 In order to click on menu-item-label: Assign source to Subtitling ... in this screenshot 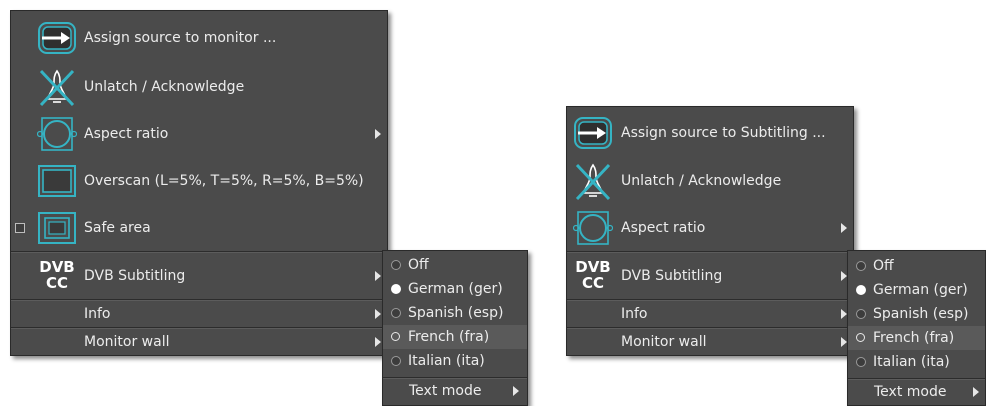, I will do `click(723, 133)`.